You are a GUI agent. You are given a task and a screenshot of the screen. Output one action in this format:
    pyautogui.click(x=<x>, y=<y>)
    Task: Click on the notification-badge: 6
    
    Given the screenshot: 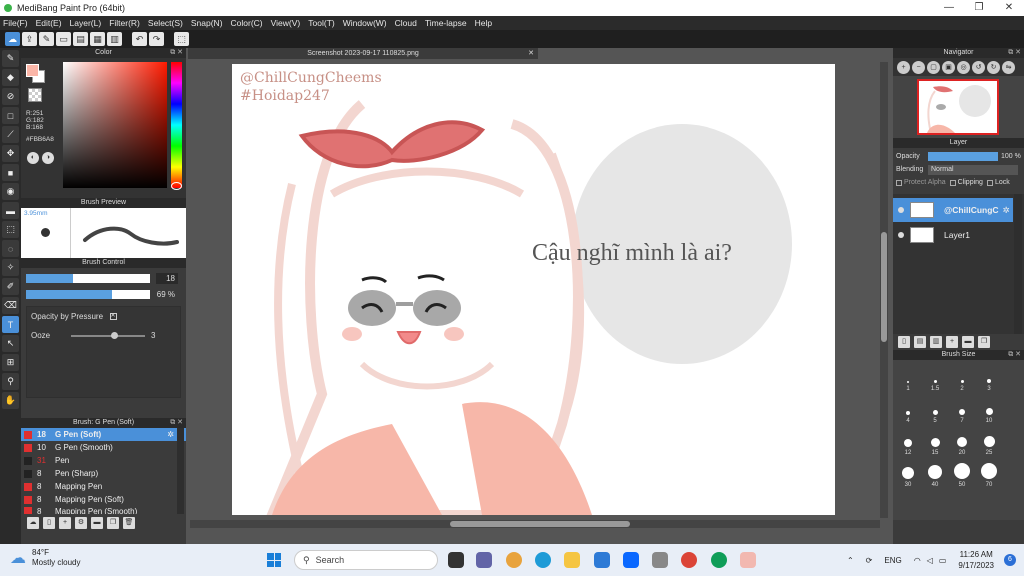 What is the action you would take?
    pyautogui.click(x=1010, y=560)
    